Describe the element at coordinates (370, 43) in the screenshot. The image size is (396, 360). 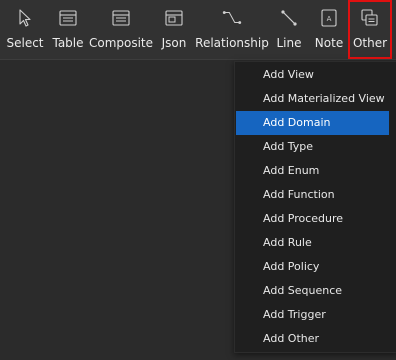
I see `tool-other-label: Other` at that location.